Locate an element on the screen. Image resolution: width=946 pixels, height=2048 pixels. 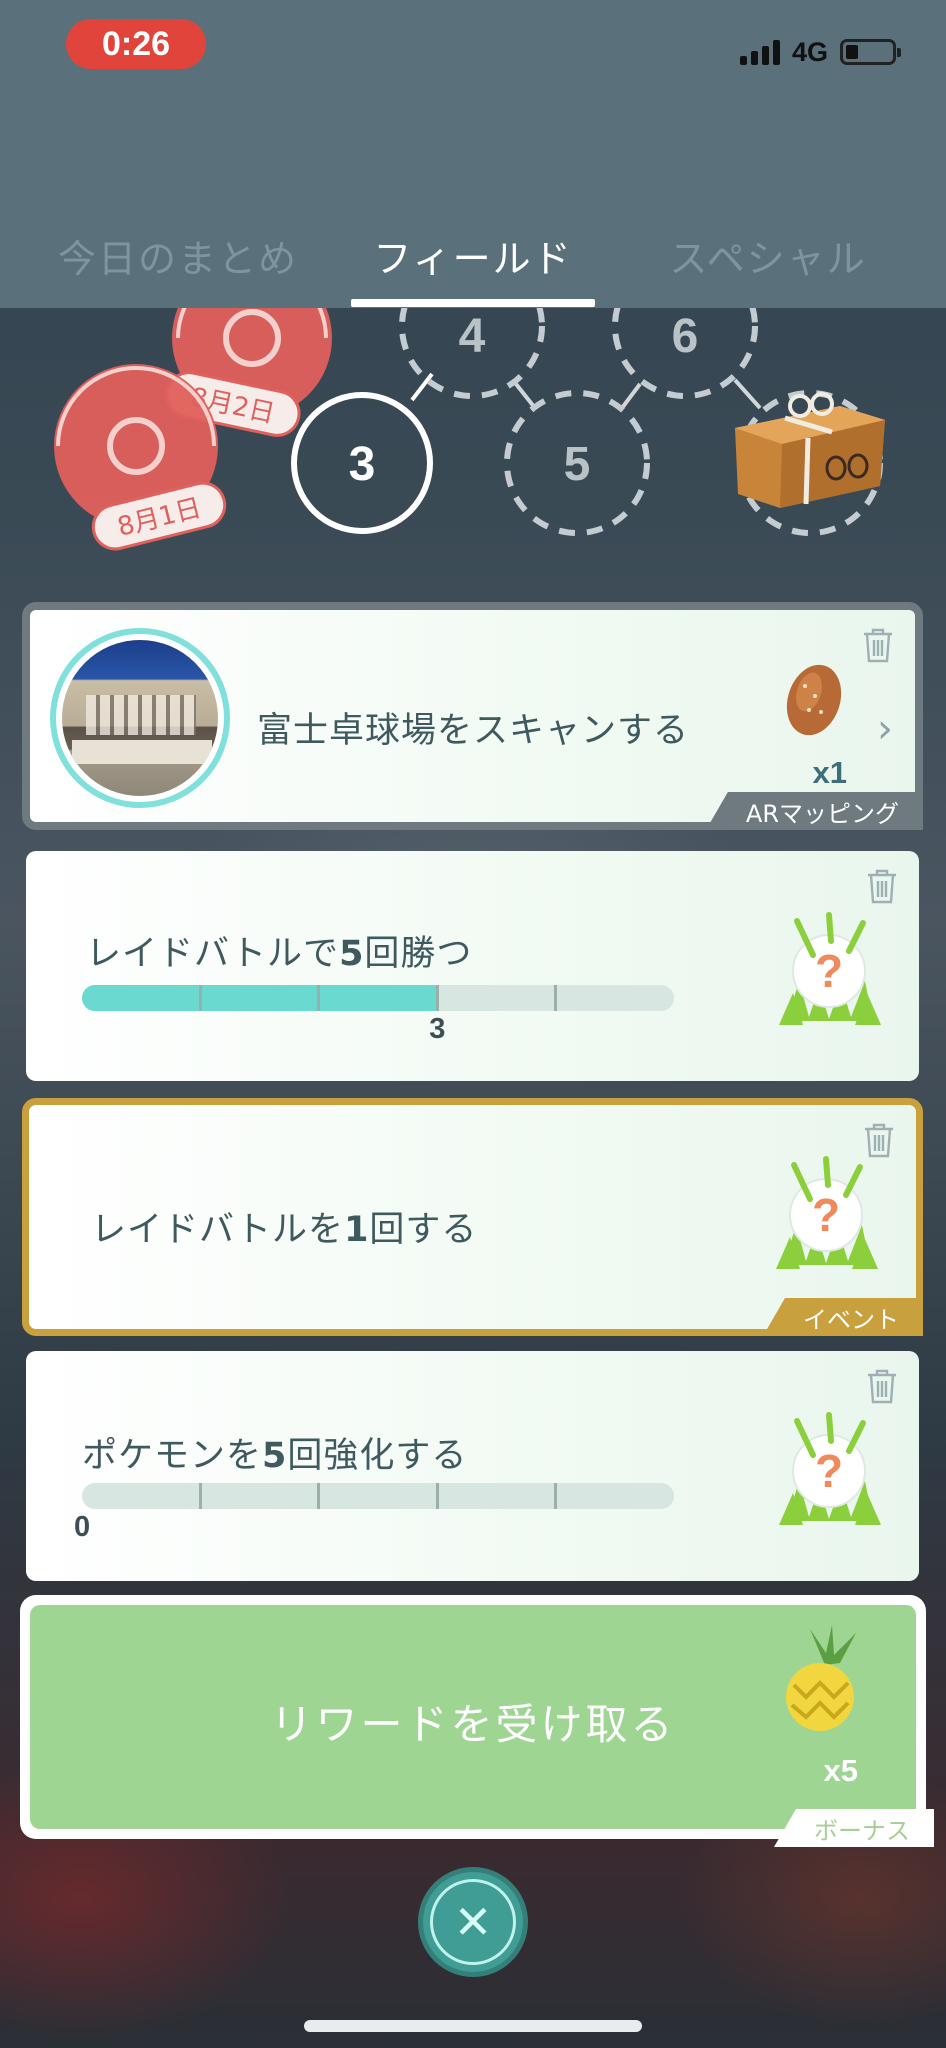
task-label: レイドバトルを1回する is located at coordinates (284, 1230).